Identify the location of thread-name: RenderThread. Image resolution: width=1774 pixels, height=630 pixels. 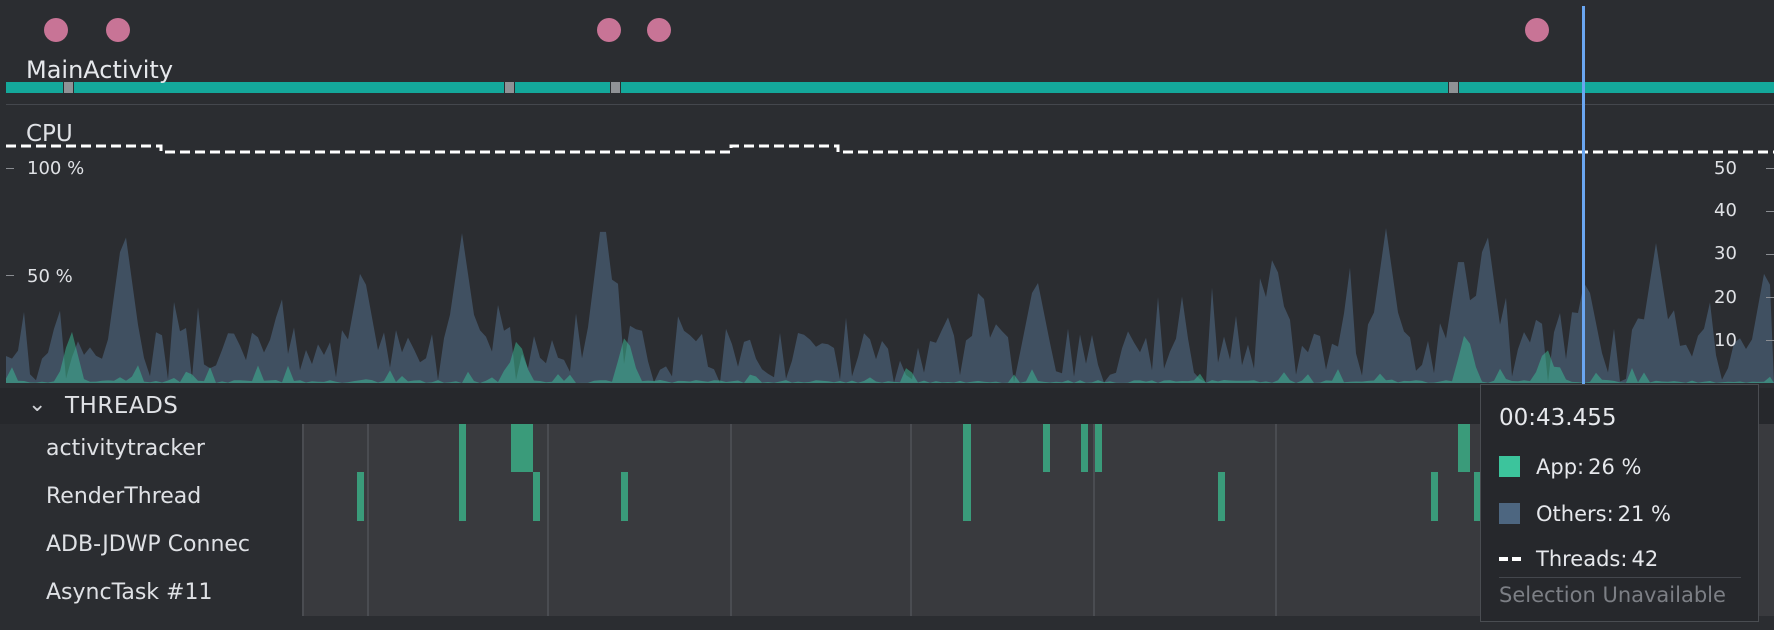
(123, 496).